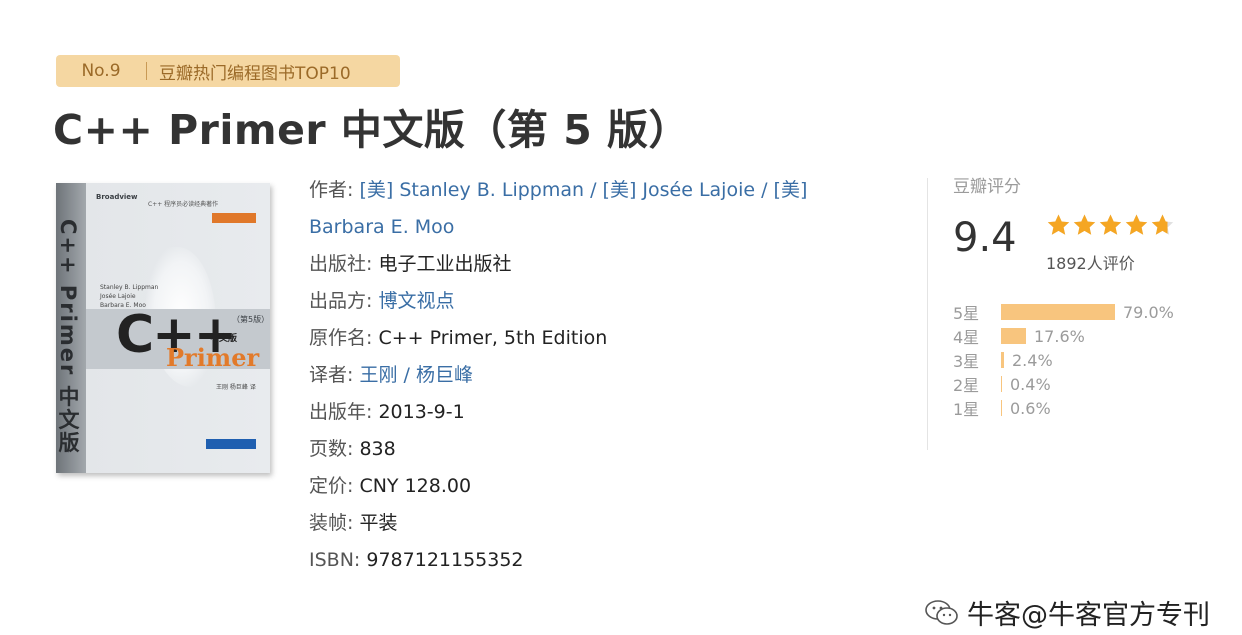 This screenshot has height=635, width=1242. Describe the element at coordinates (371, 130) in the screenshot. I see `book-title: C++ Primer 中文版（第 5 版）` at that location.